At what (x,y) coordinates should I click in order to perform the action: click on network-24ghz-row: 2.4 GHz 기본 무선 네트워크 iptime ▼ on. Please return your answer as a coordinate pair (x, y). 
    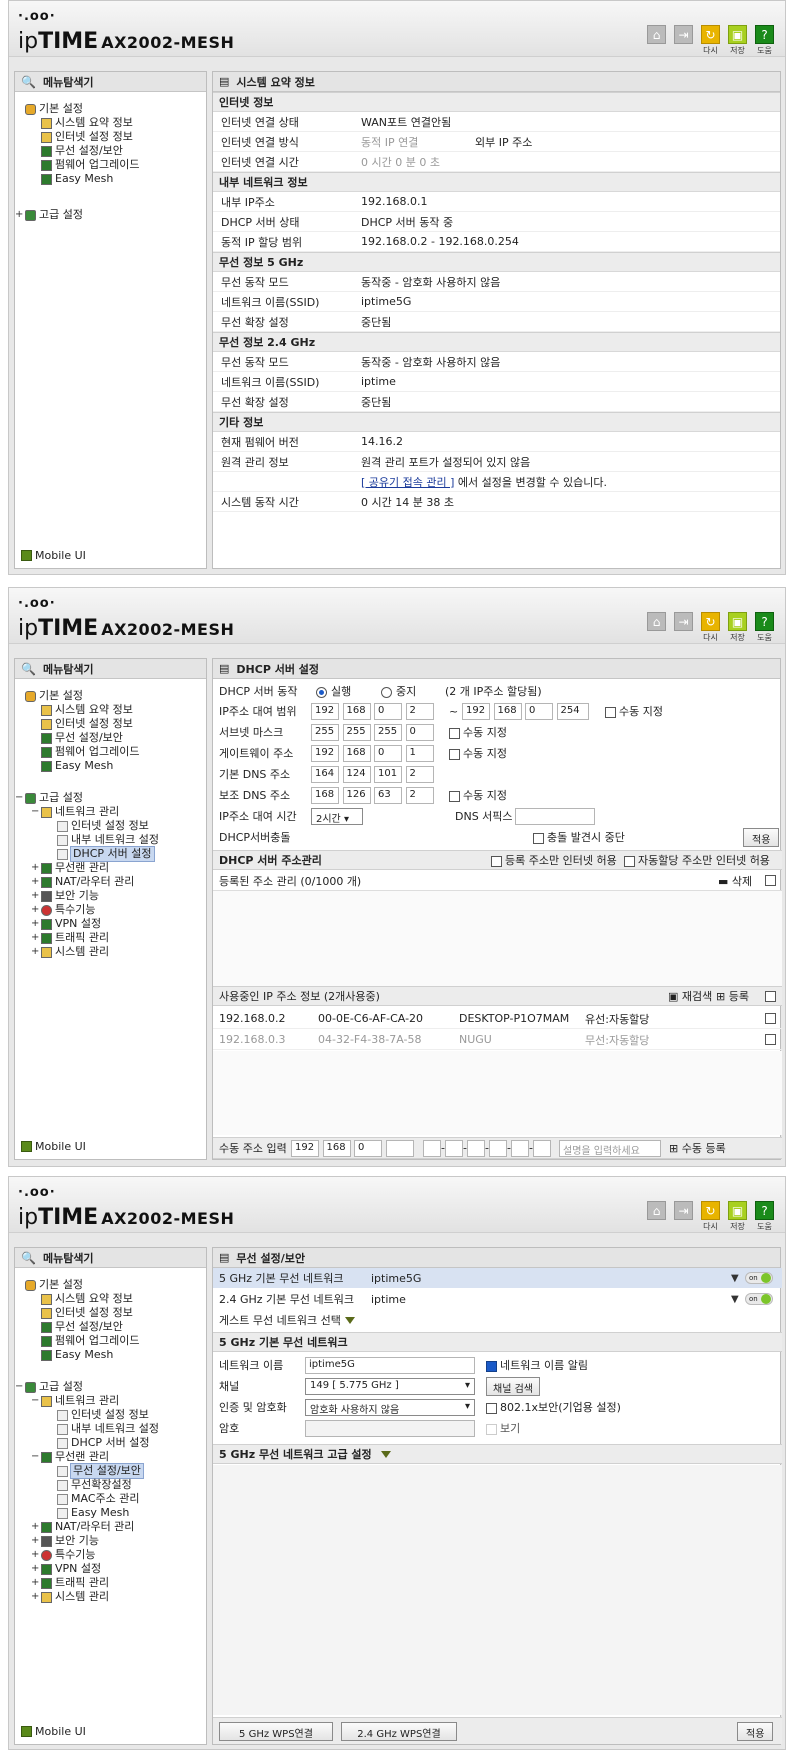
    Looking at the image, I should click on (497, 1299).